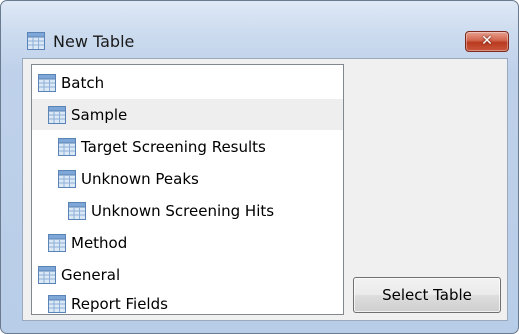 The image size is (519, 334). I want to click on tree-item-label: General, so click(91, 275).